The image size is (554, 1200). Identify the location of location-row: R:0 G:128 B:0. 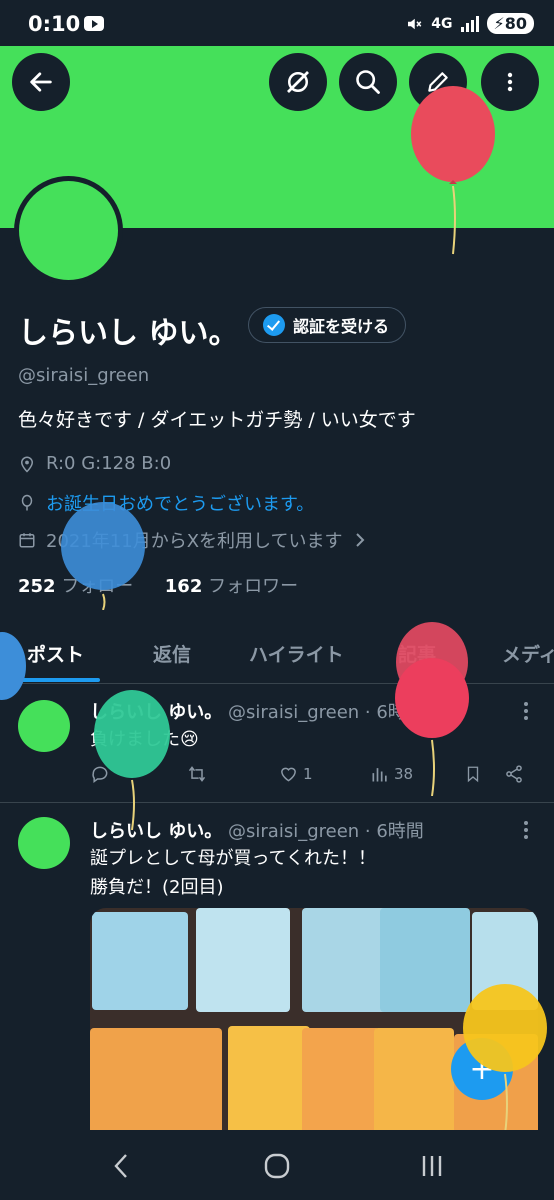
(94, 463).